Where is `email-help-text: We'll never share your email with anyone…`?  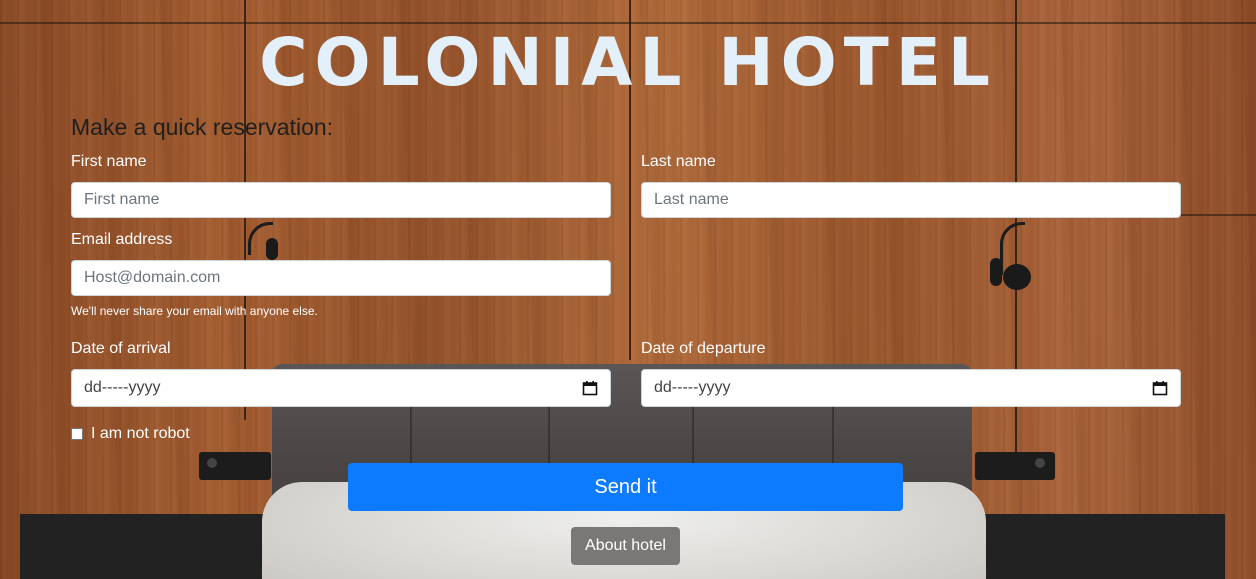
email-help-text: We'll never share your email with anyone… is located at coordinates (194, 311).